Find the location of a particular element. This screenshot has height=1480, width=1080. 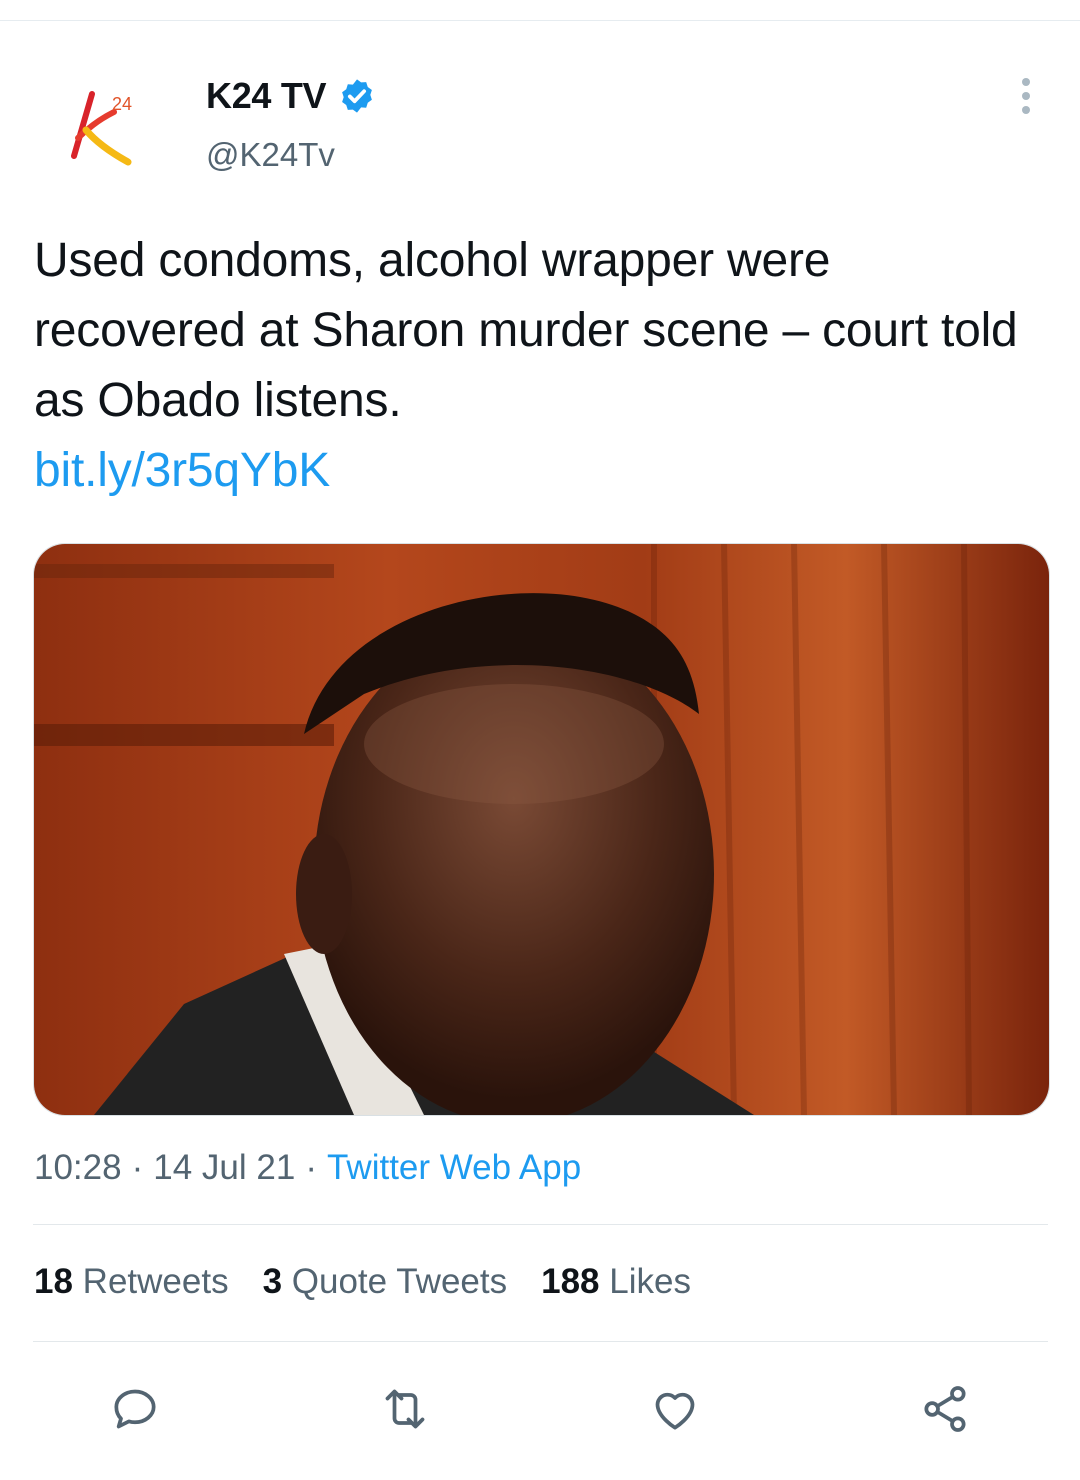

tweet-meta: 10:28 · 14 Jul 21 · Twitter Web App is located at coordinates (307, 1168).